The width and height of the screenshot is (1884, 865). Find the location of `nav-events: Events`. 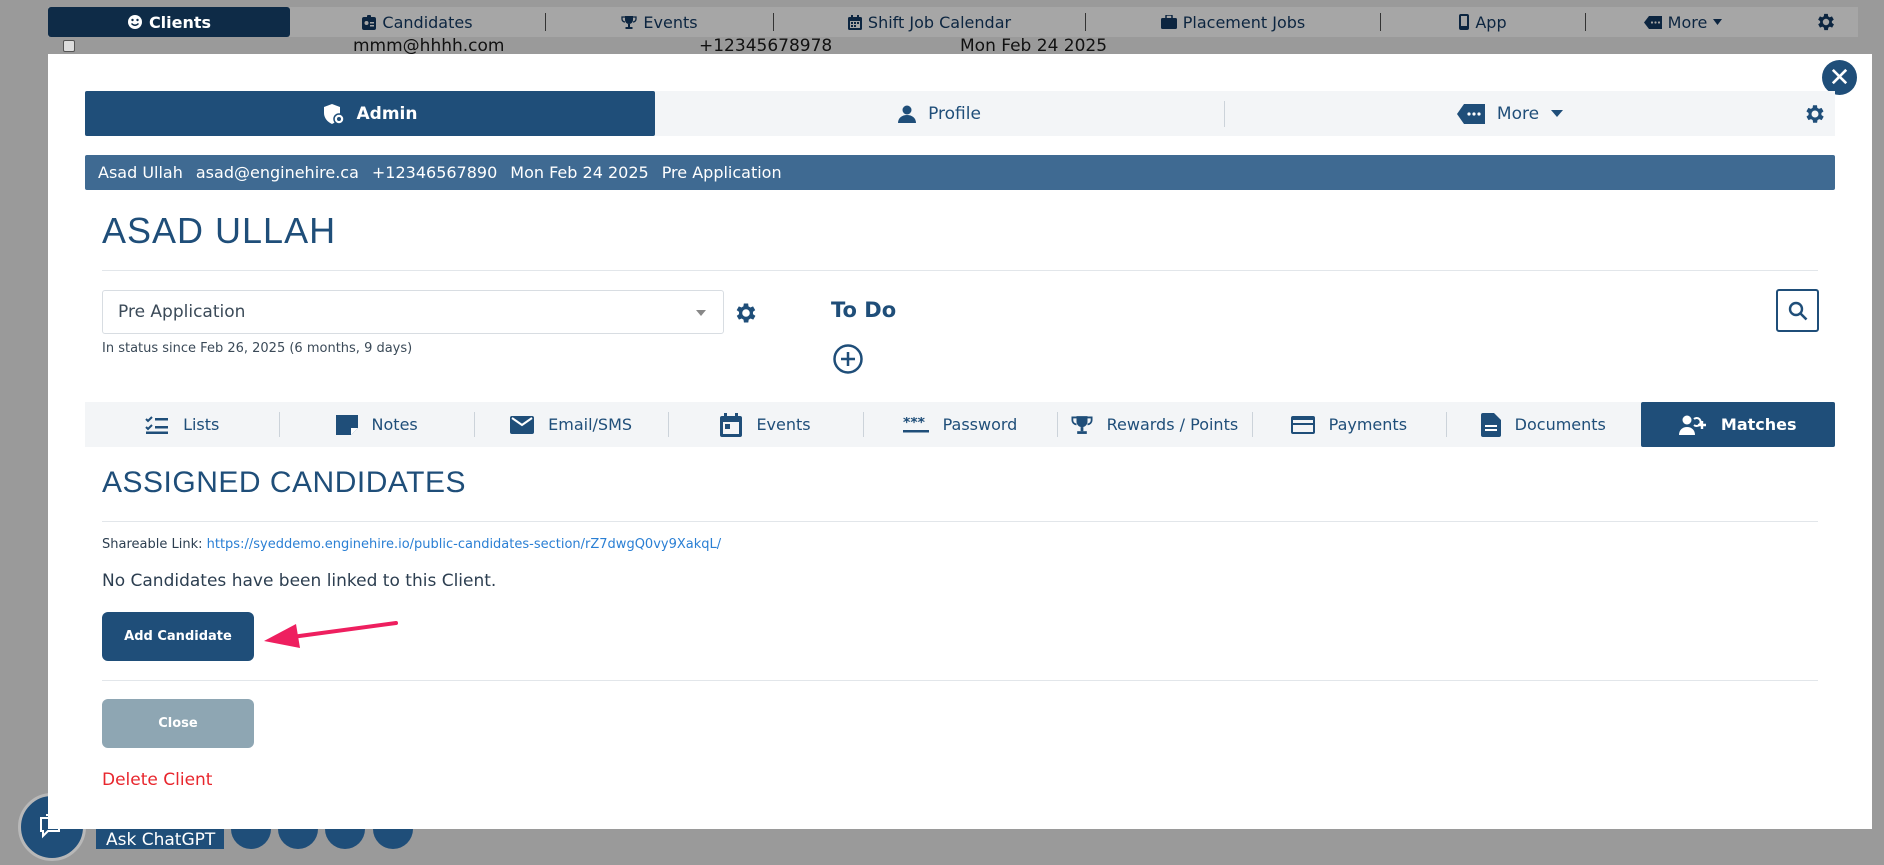

nav-events: Events is located at coordinates (659, 22).